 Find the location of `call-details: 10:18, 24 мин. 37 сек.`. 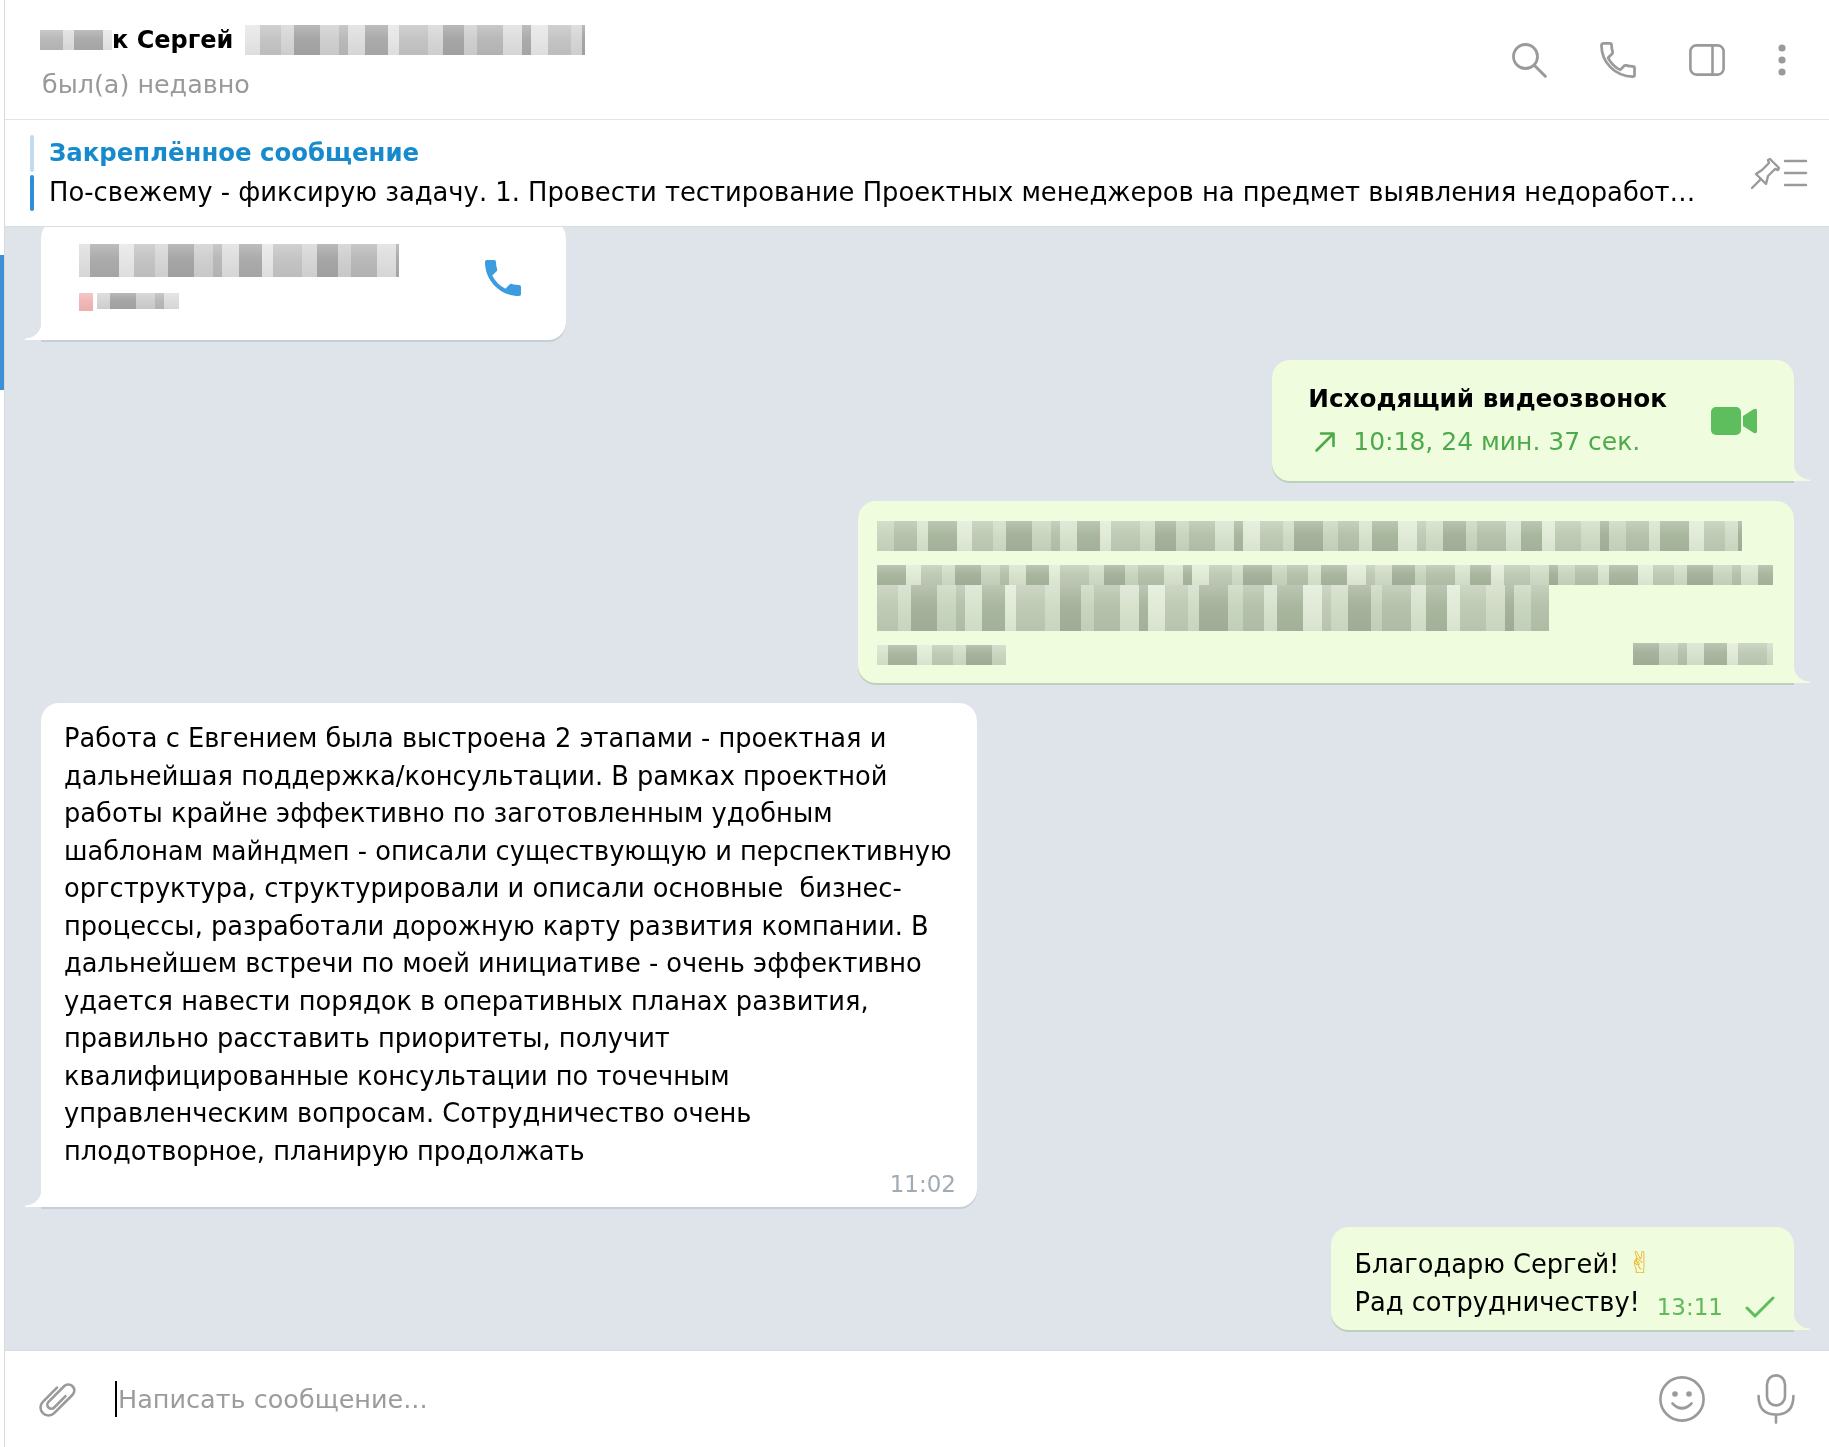

call-details: 10:18, 24 мин. 37 сек. is located at coordinates (1497, 442).